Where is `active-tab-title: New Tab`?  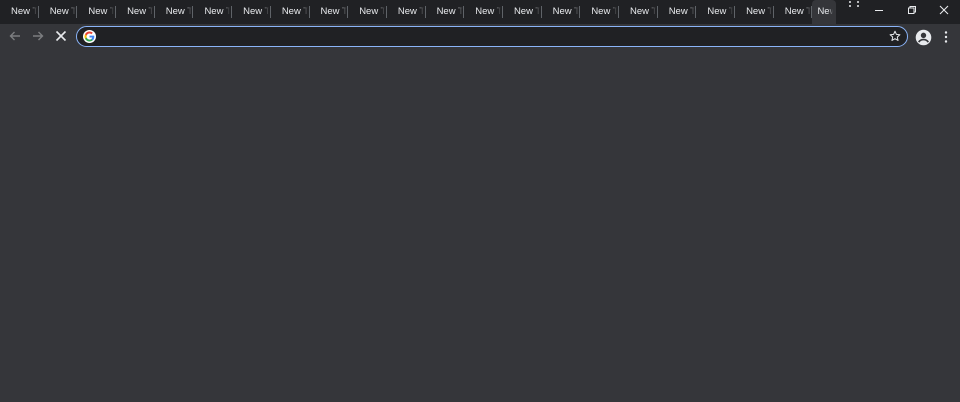
active-tab-title: New Tab is located at coordinates (825, 11).